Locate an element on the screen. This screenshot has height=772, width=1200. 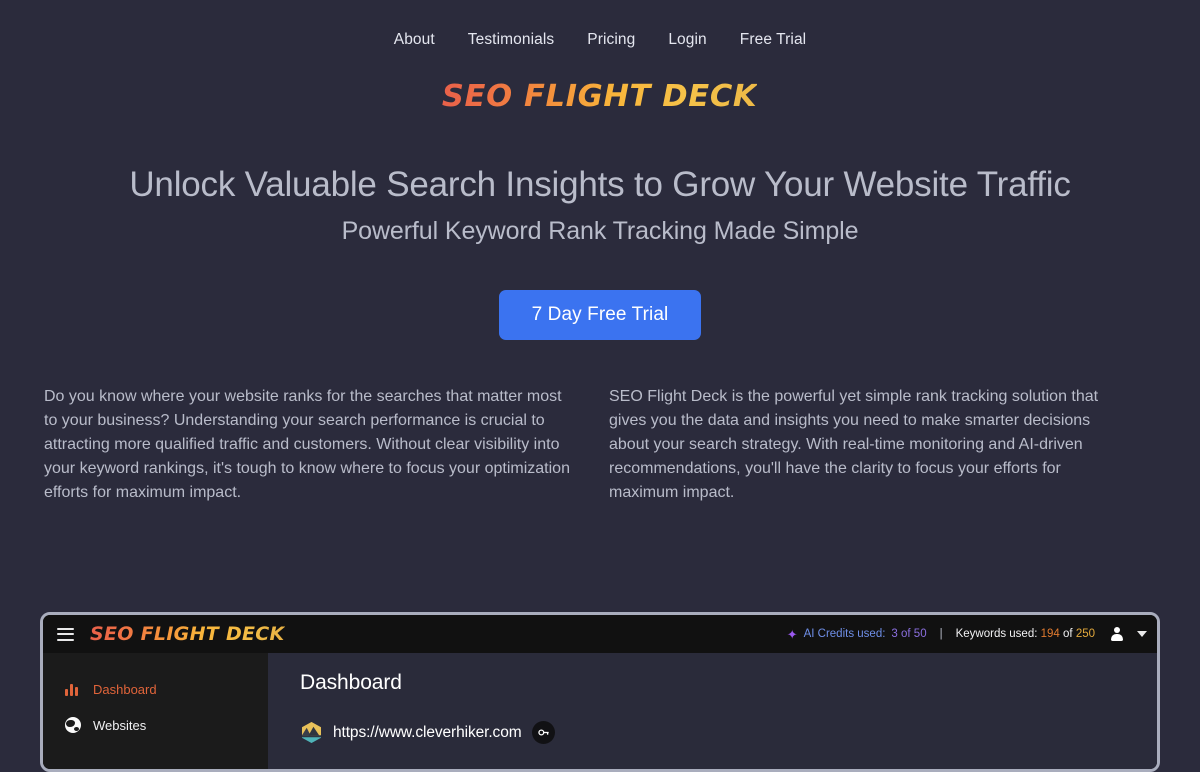
hamburger-icon is located at coordinates (65, 634).